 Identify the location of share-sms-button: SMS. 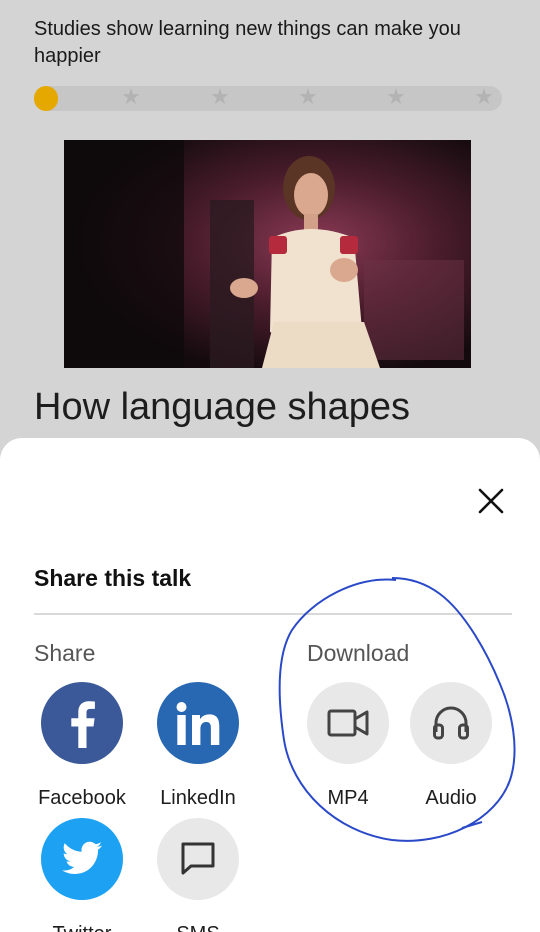
(198, 875).